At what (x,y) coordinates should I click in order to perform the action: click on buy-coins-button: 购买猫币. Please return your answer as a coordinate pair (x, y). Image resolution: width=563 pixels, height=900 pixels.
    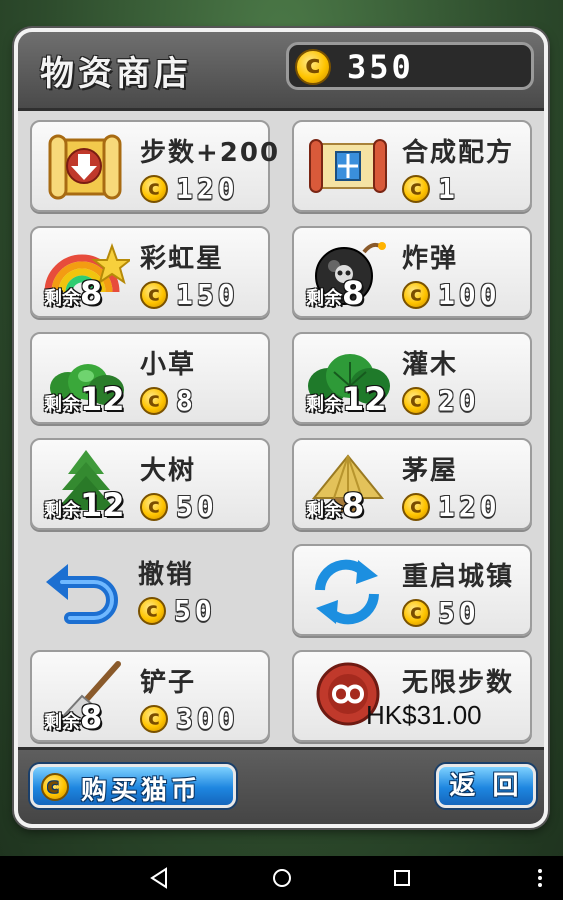
    Looking at the image, I should click on (133, 786).